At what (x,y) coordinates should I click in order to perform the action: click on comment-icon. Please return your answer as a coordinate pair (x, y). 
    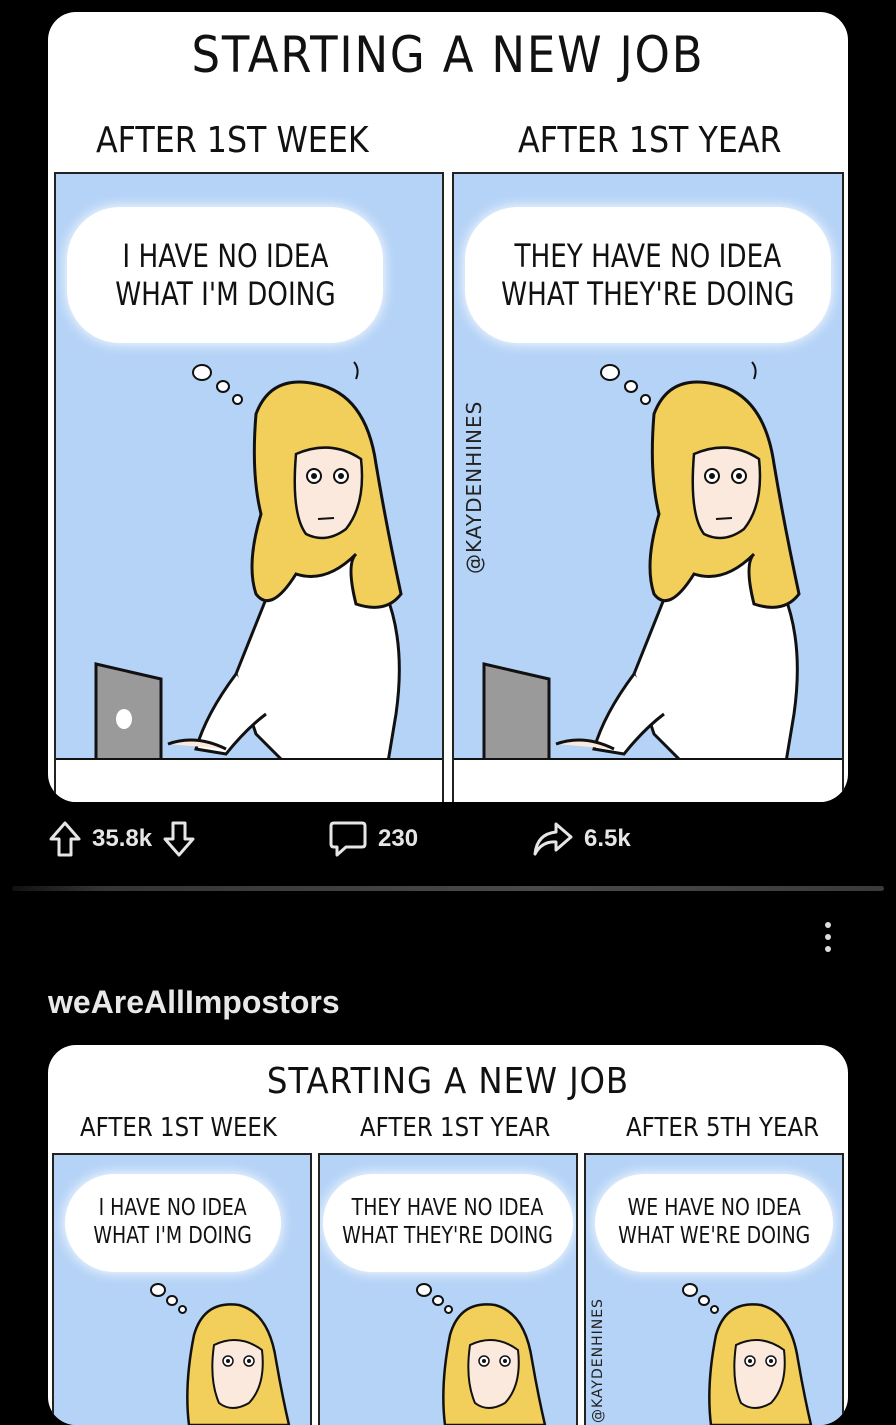
    Looking at the image, I should click on (348, 839).